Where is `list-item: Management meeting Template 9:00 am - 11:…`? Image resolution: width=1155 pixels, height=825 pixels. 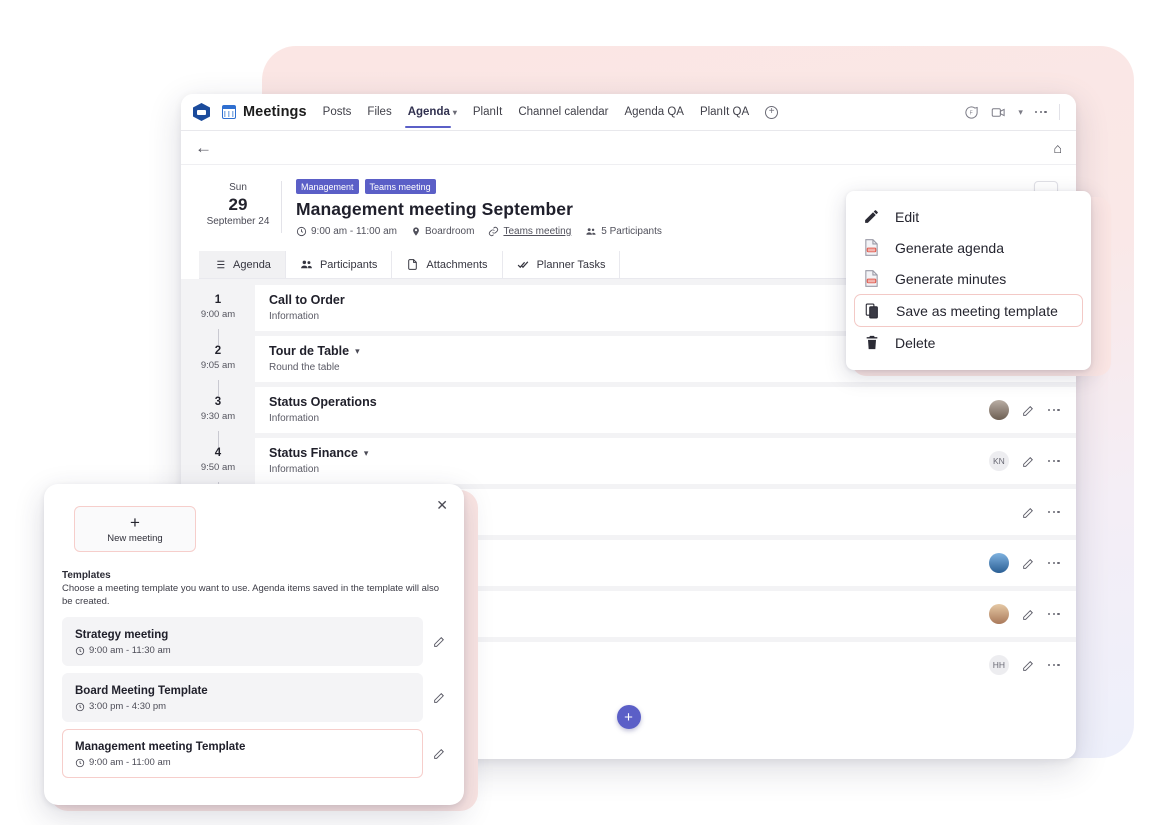 list-item: Management meeting Template 9:00 am - 11:… is located at coordinates (254, 753).